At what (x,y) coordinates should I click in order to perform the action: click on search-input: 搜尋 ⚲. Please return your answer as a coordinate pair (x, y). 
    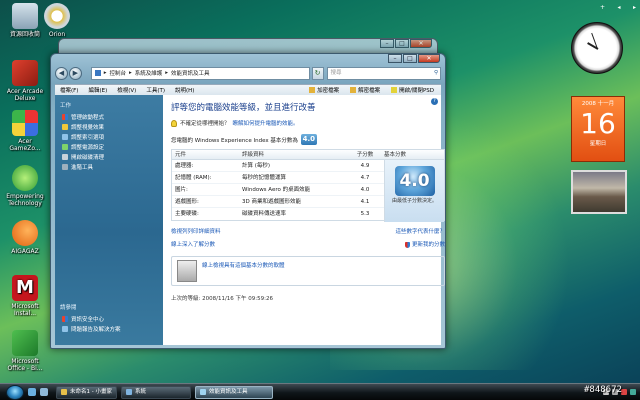
    Looking at the image, I should click on (383, 73).